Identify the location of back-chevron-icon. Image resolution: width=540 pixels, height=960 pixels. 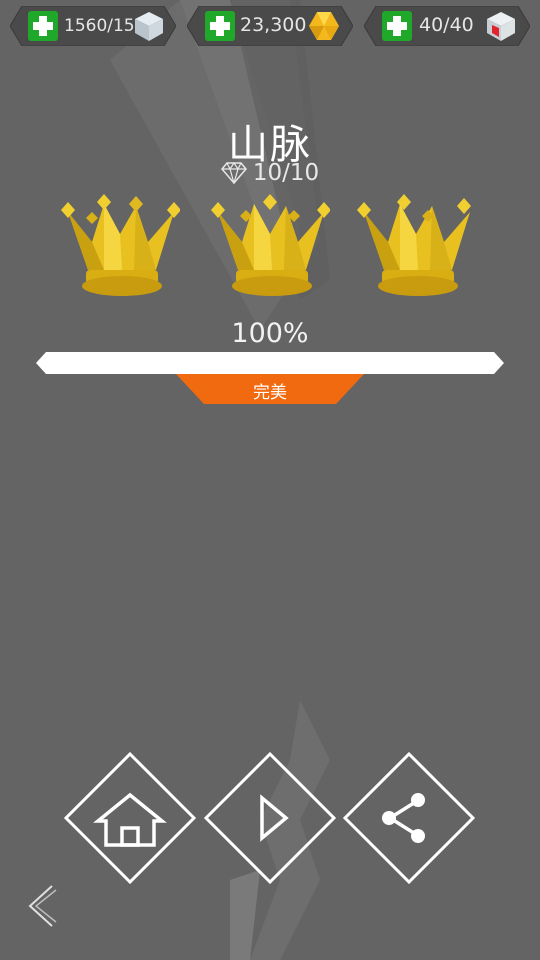
(42, 906).